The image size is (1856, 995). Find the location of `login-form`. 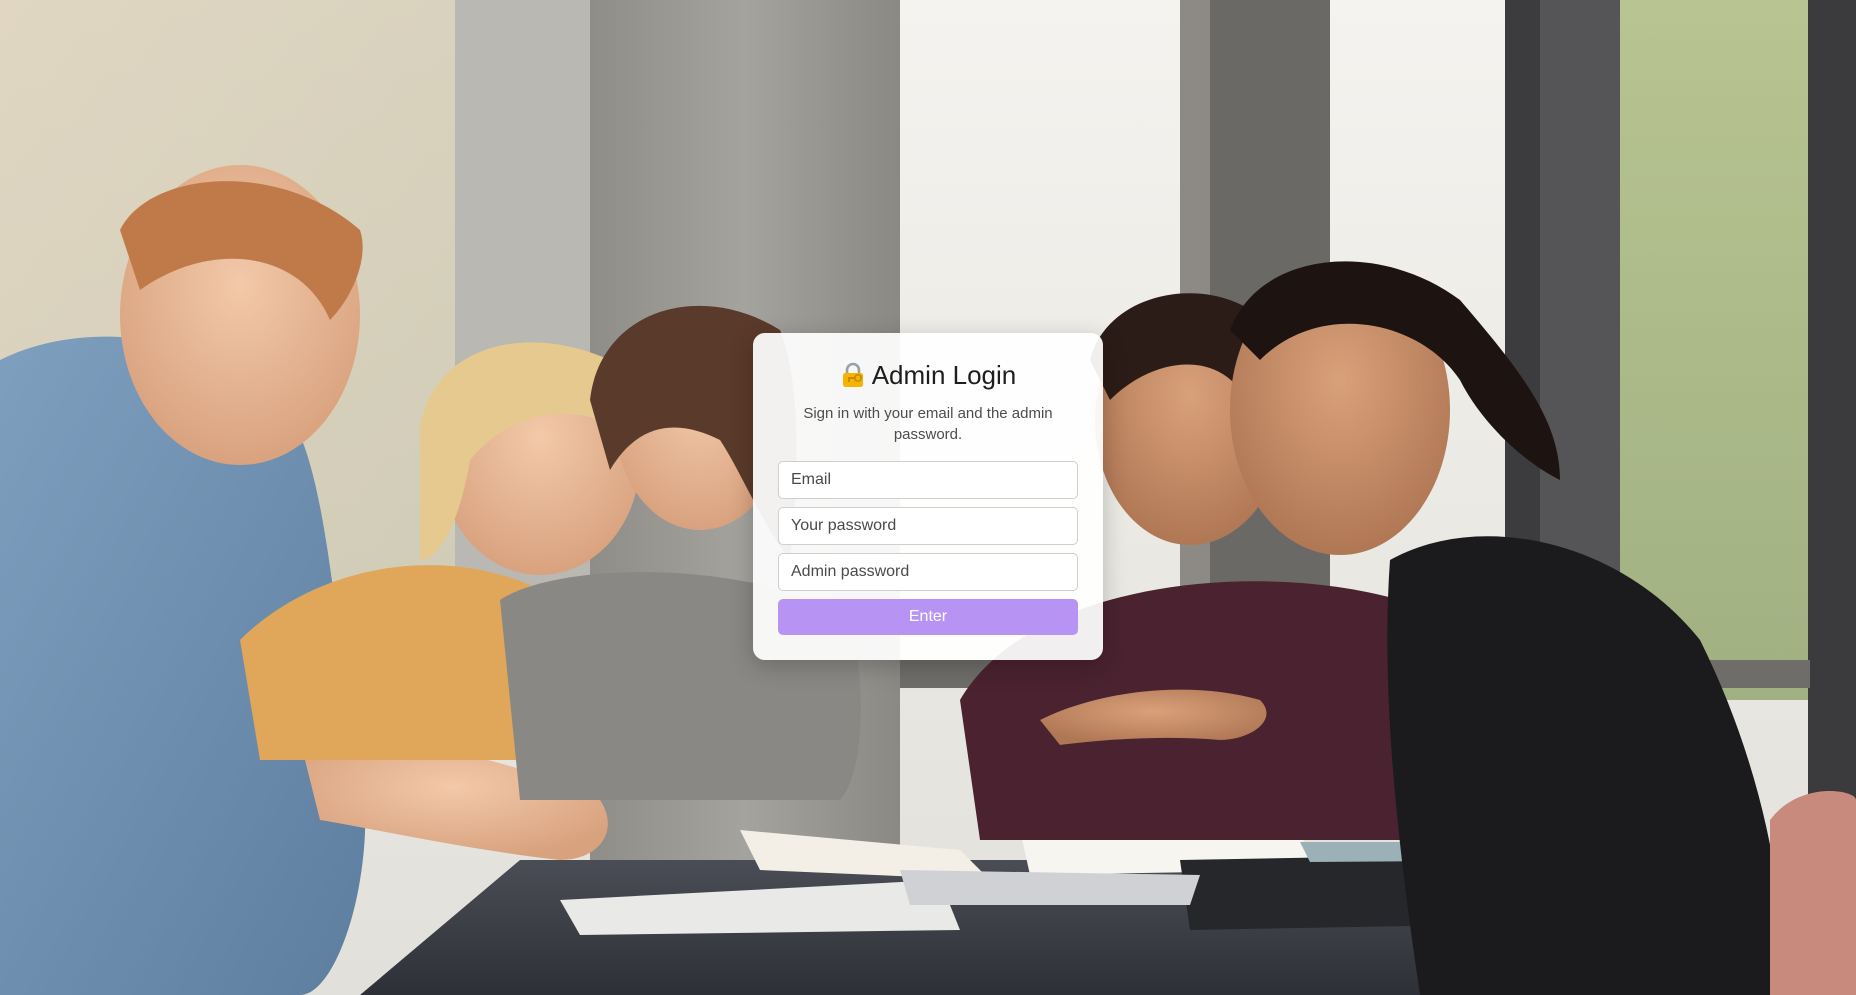

login-form is located at coordinates (928, 526).